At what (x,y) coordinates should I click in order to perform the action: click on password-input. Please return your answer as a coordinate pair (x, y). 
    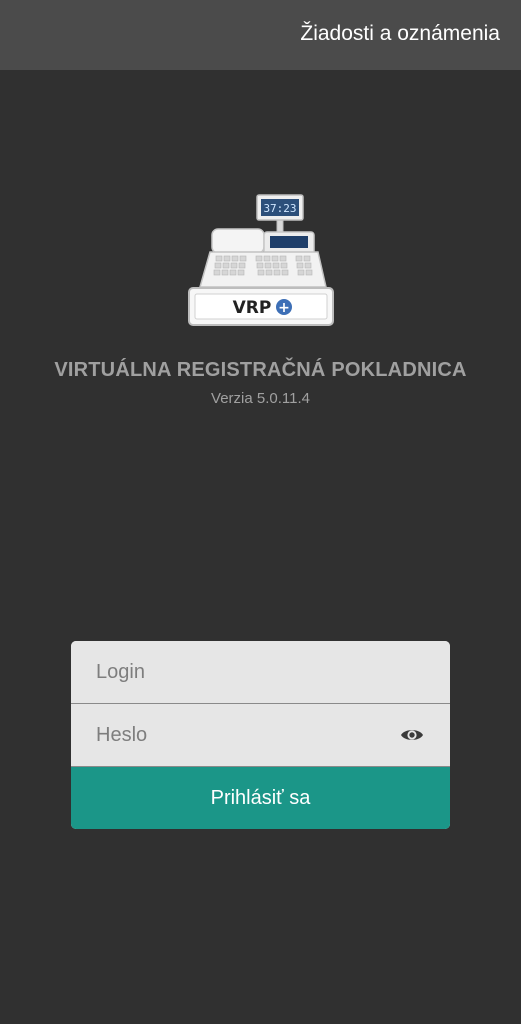
    Looking at the image, I should click on (260, 735).